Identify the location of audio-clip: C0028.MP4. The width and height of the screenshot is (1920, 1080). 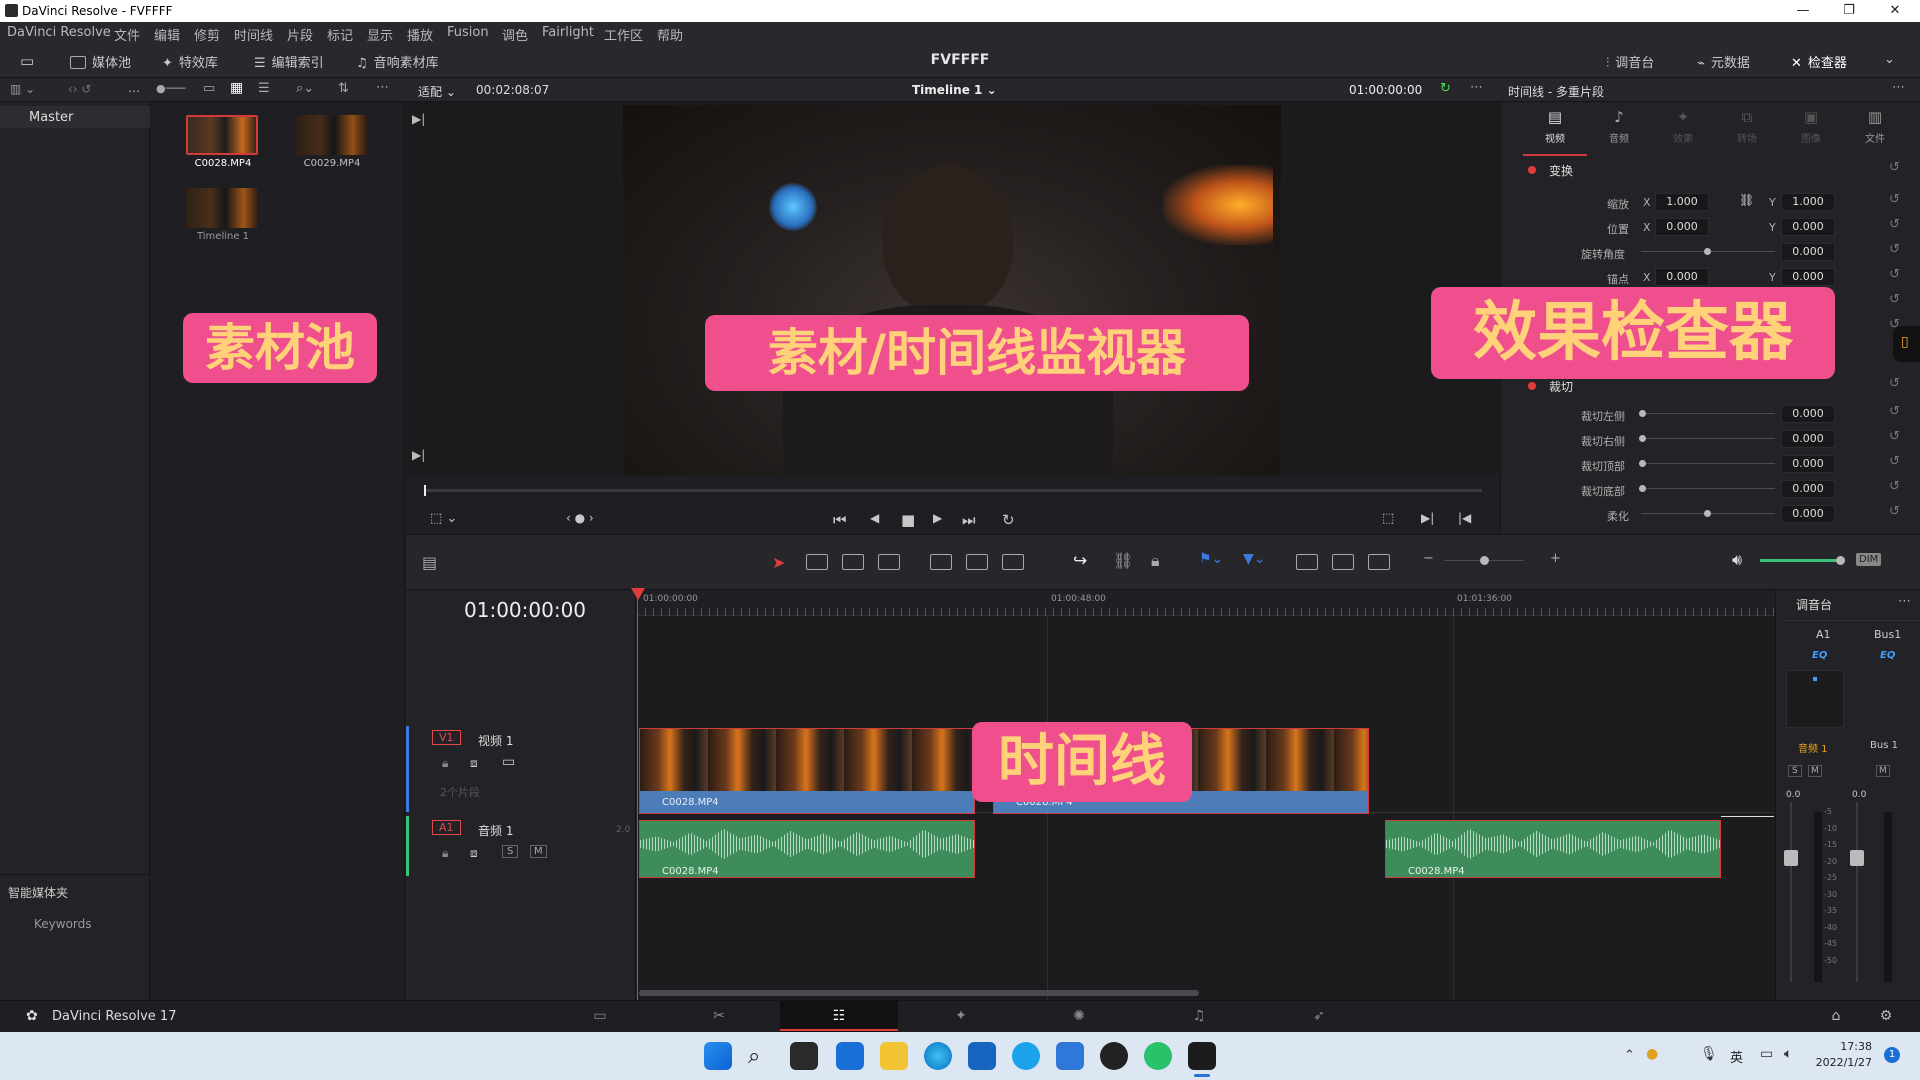
(1553, 849).